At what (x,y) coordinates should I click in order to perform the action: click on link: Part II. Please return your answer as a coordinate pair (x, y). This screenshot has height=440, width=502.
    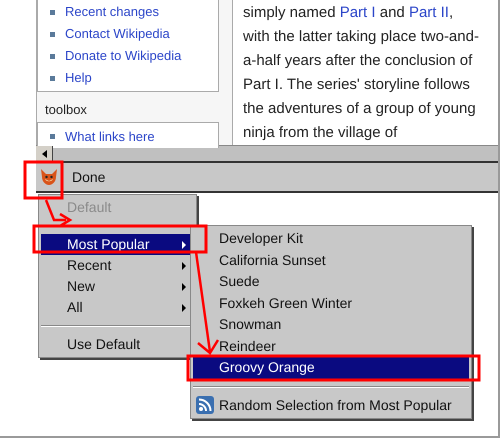
    Looking at the image, I should click on (428, 12).